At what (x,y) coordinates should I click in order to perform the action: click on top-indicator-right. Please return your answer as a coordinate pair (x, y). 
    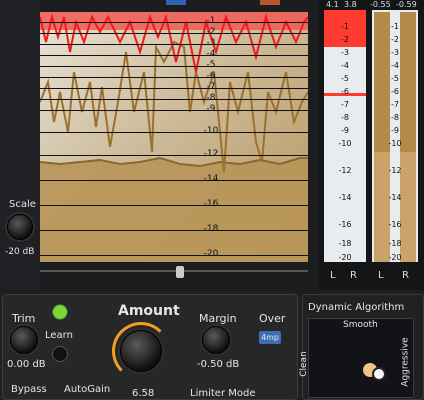
    Looking at the image, I should click on (270, 2).